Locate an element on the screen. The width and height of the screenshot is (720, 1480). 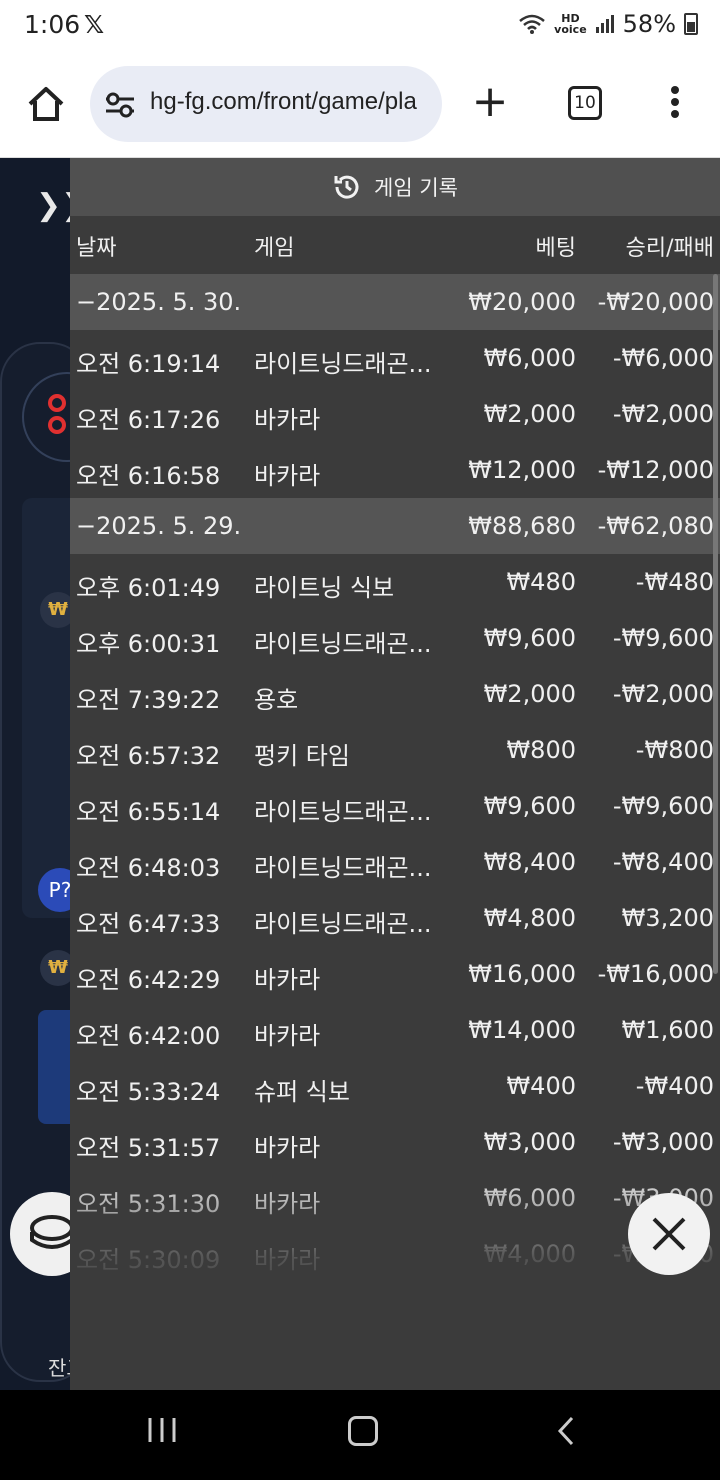
close-icon is located at coordinates (669, 1234).